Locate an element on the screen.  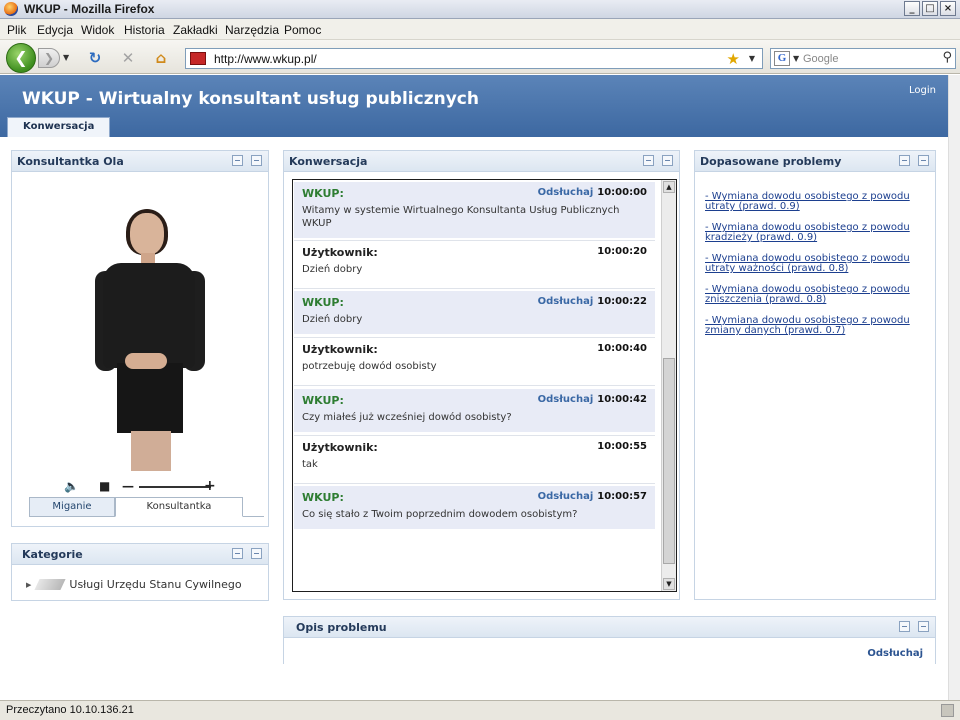
menu-narzedzia: Narzędzia is located at coordinates (252, 30).